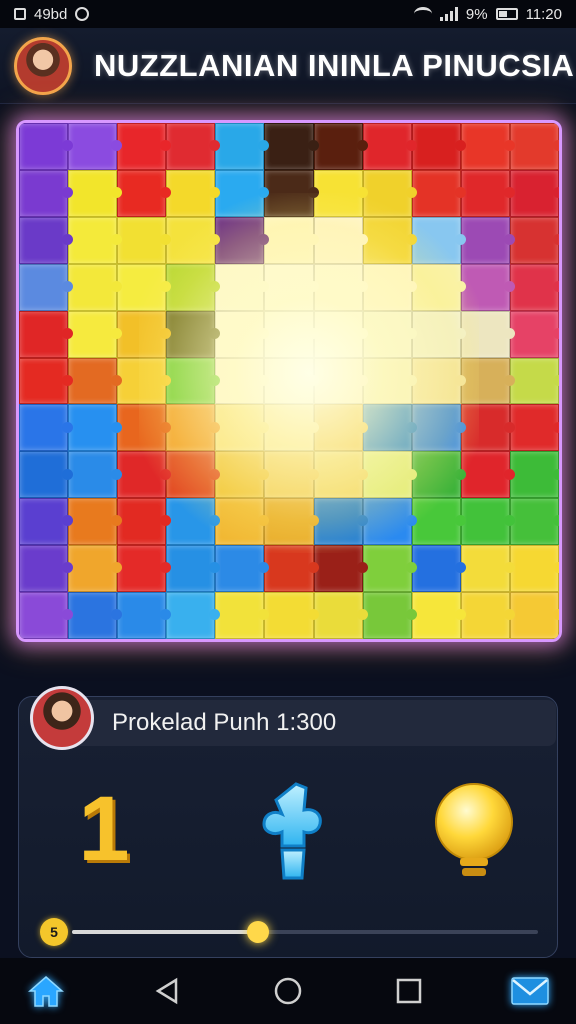 The height and width of the screenshot is (1024, 576). What do you see at coordinates (112, 833) in the screenshot?
I see `number-tool-button: 1` at bounding box center [112, 833].